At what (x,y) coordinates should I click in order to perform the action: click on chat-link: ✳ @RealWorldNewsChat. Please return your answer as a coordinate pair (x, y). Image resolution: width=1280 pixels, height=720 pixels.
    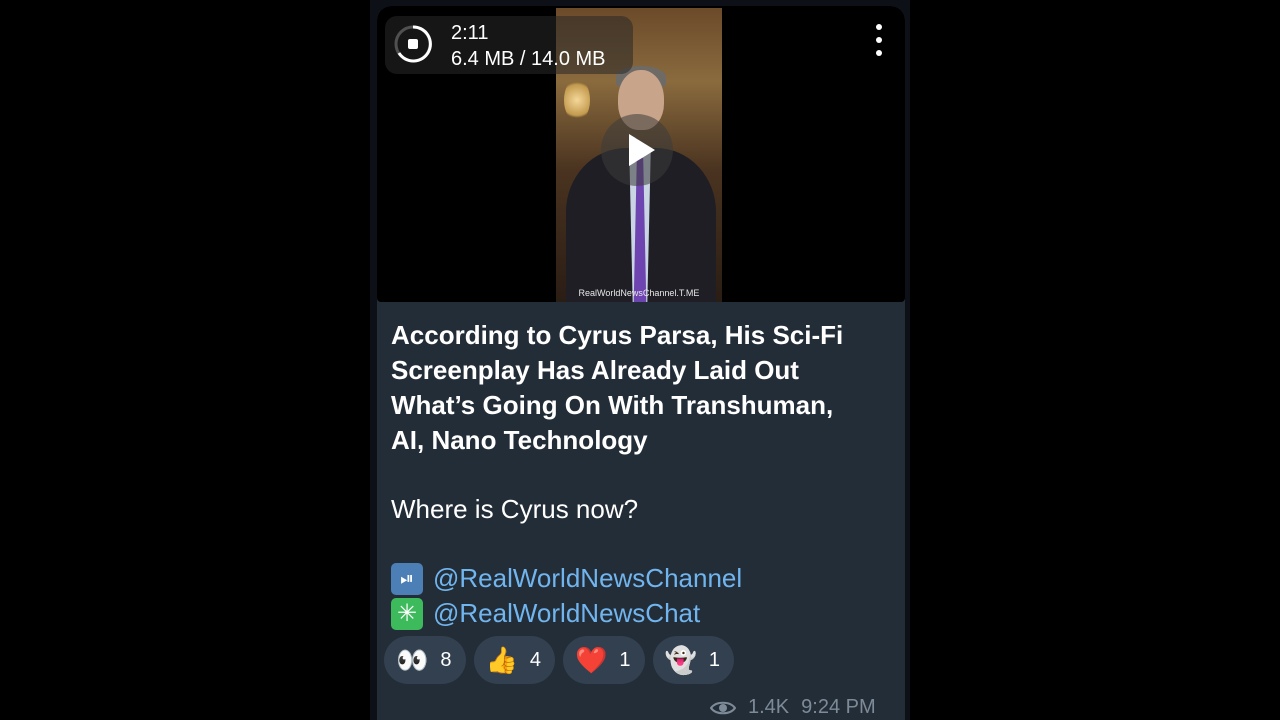
    Looking at the image, I should click on (631, 613).